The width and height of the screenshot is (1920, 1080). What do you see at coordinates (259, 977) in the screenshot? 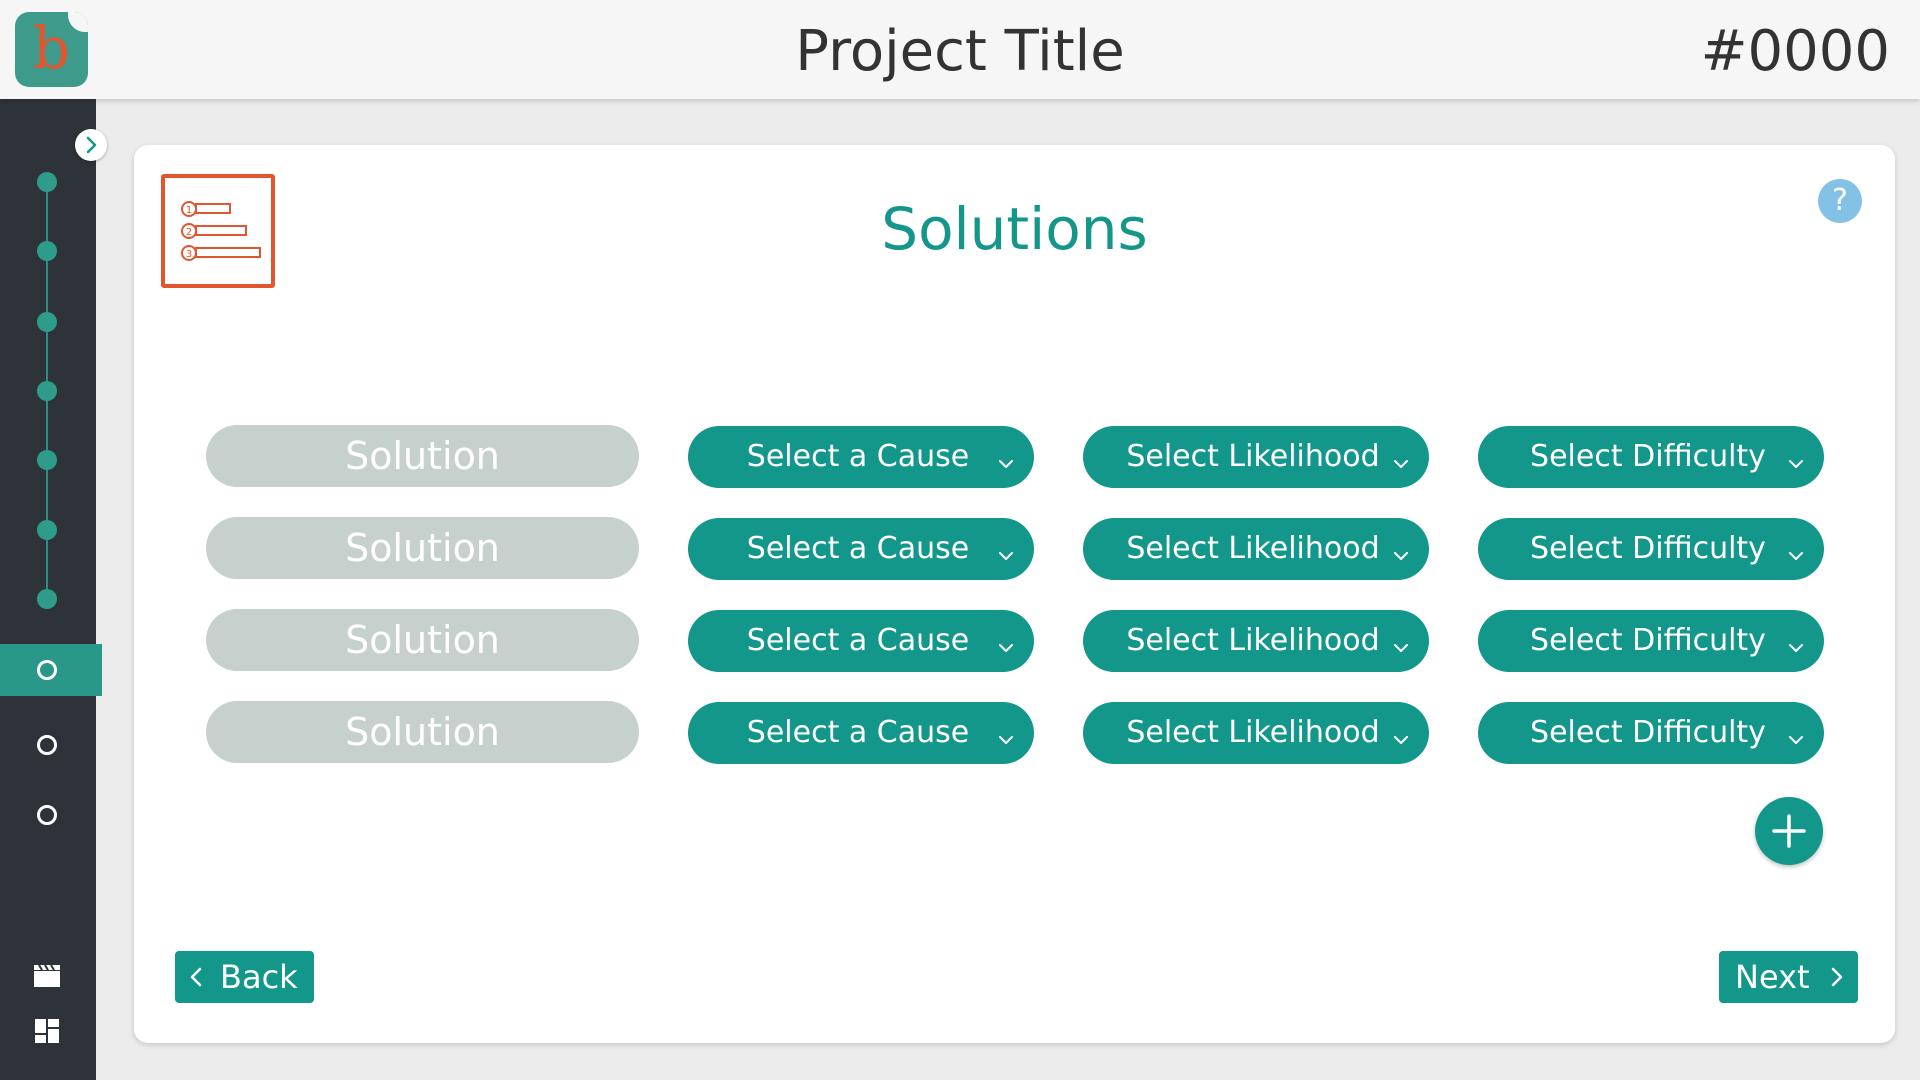
I see `back-button-label: Back` at bounding box center [259, 977].